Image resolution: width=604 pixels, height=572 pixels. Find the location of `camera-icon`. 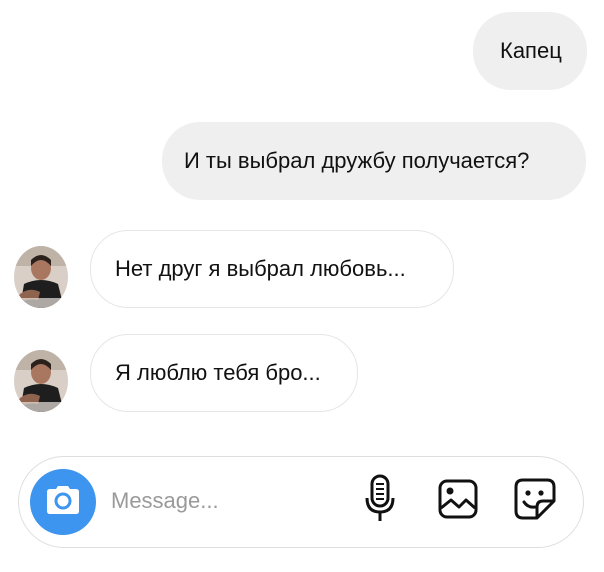

camera-icon is located at coordinates (63, 502).